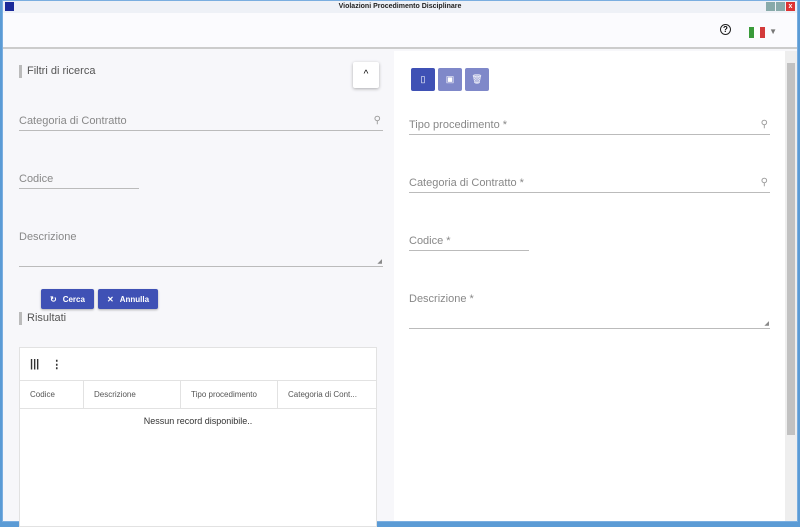 This screenshot has height=527, width=800. I want to click on column-header-descrizione: Descrizione, so click(132, 394).